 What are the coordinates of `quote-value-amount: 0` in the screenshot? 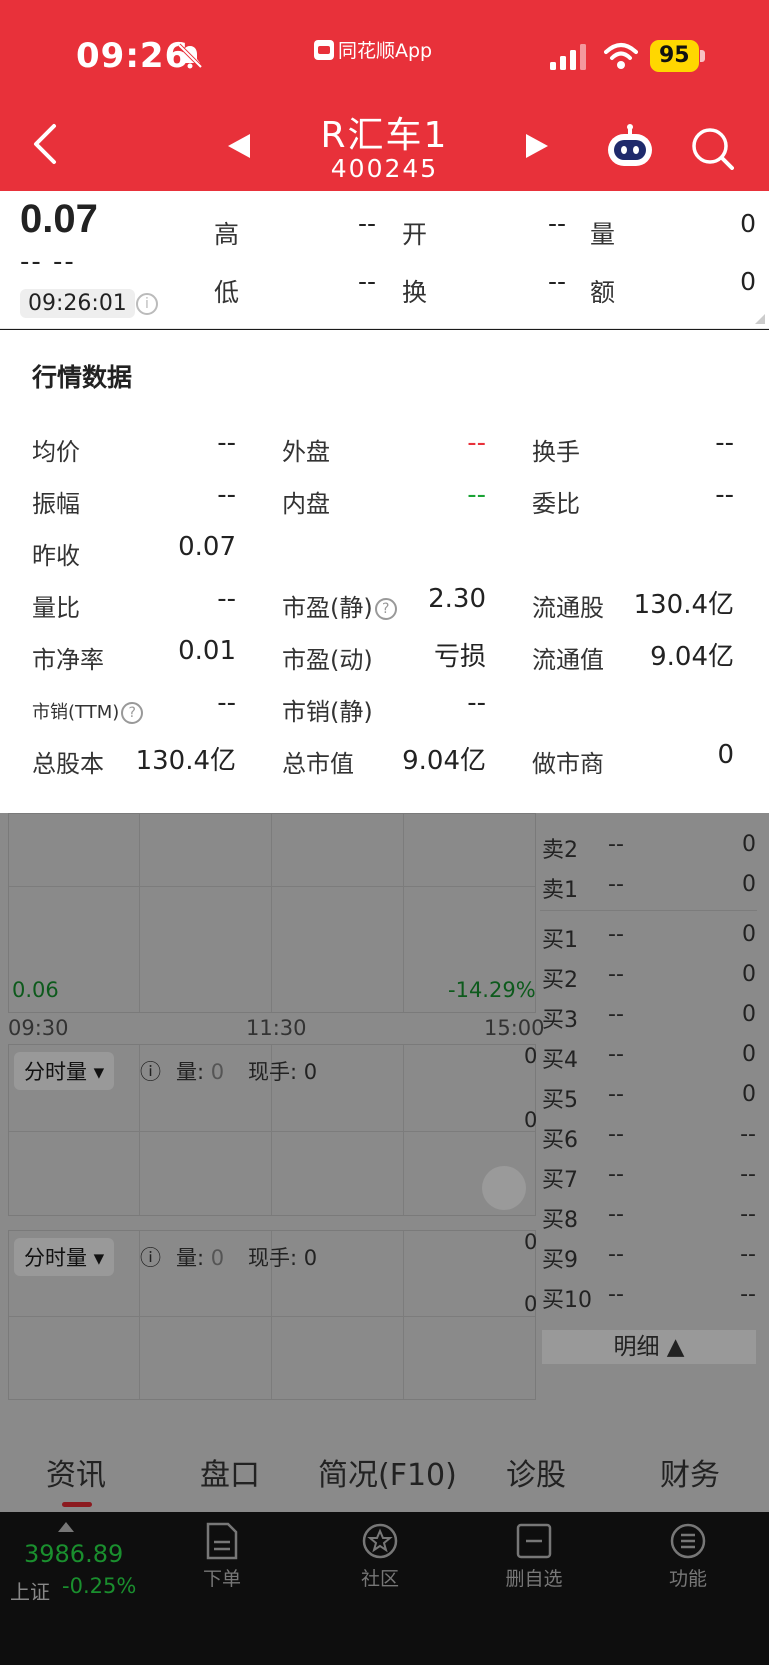 It's located at (748, 281).